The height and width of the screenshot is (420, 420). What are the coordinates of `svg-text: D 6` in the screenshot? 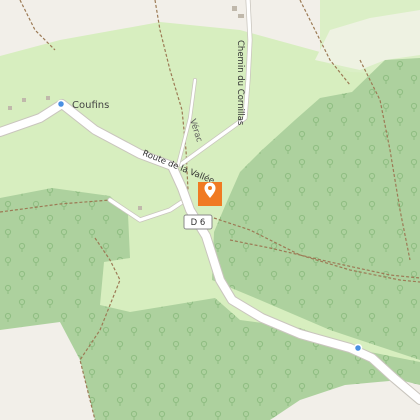 It's located at (198, 223).